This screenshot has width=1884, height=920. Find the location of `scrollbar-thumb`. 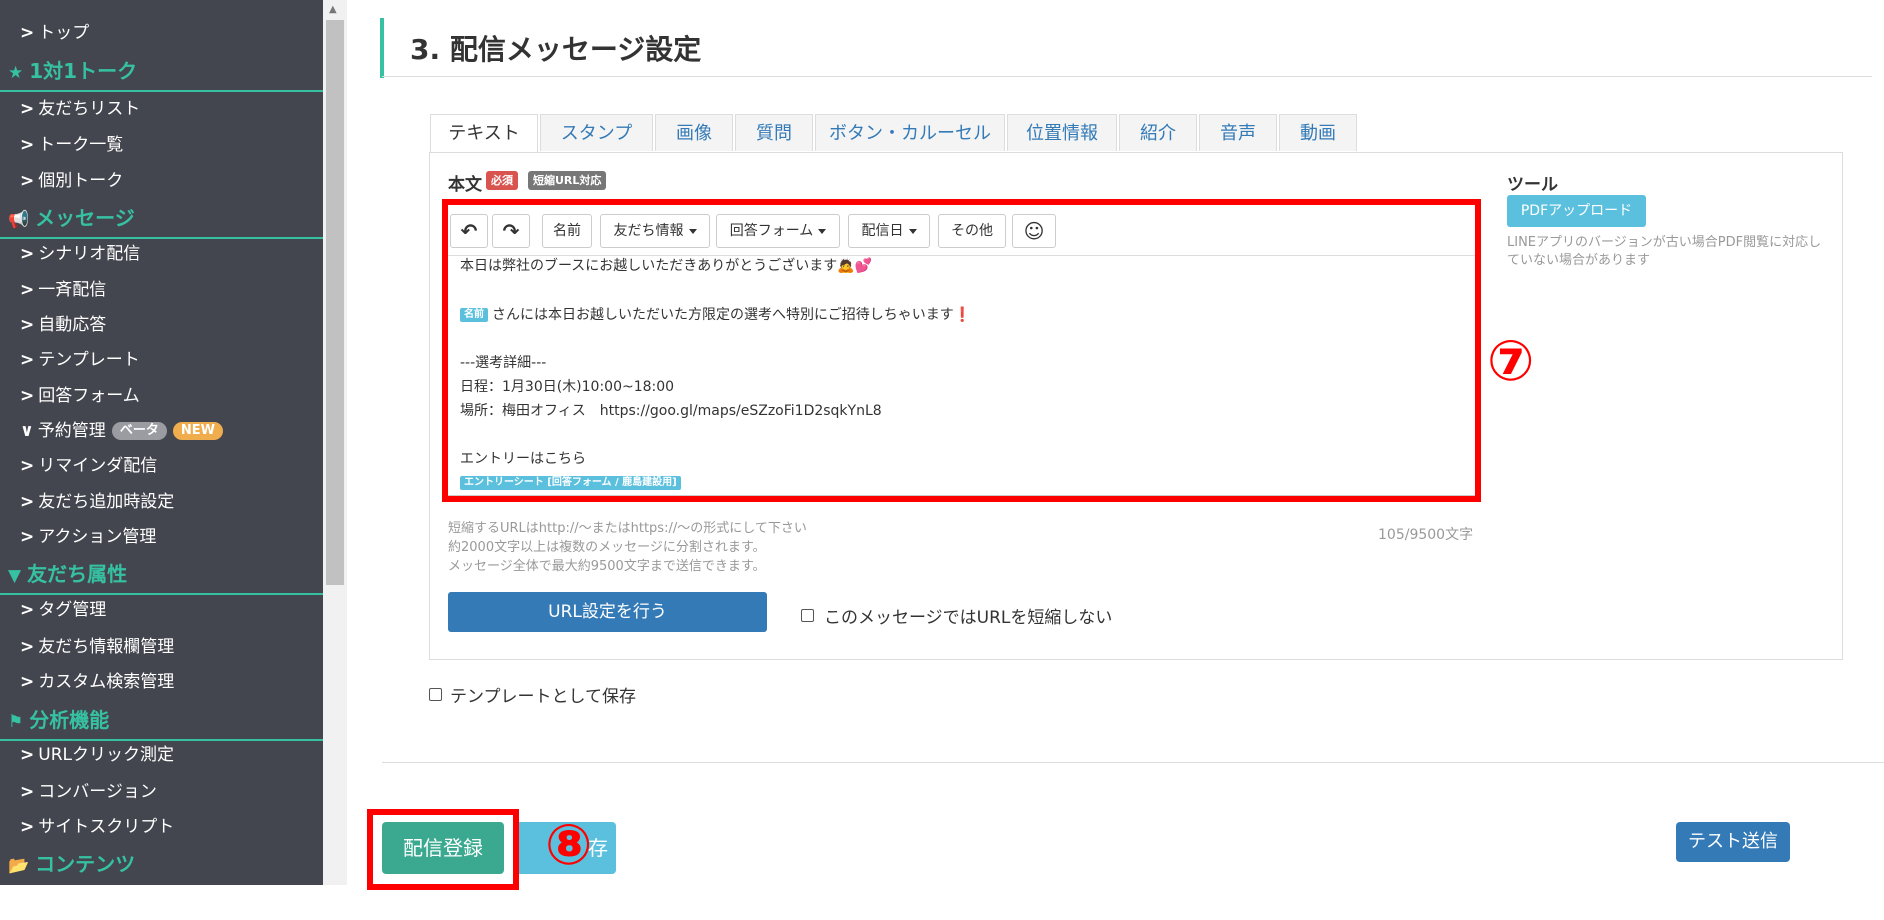

scrollbar-thumb is located at coordinates (335, 302).